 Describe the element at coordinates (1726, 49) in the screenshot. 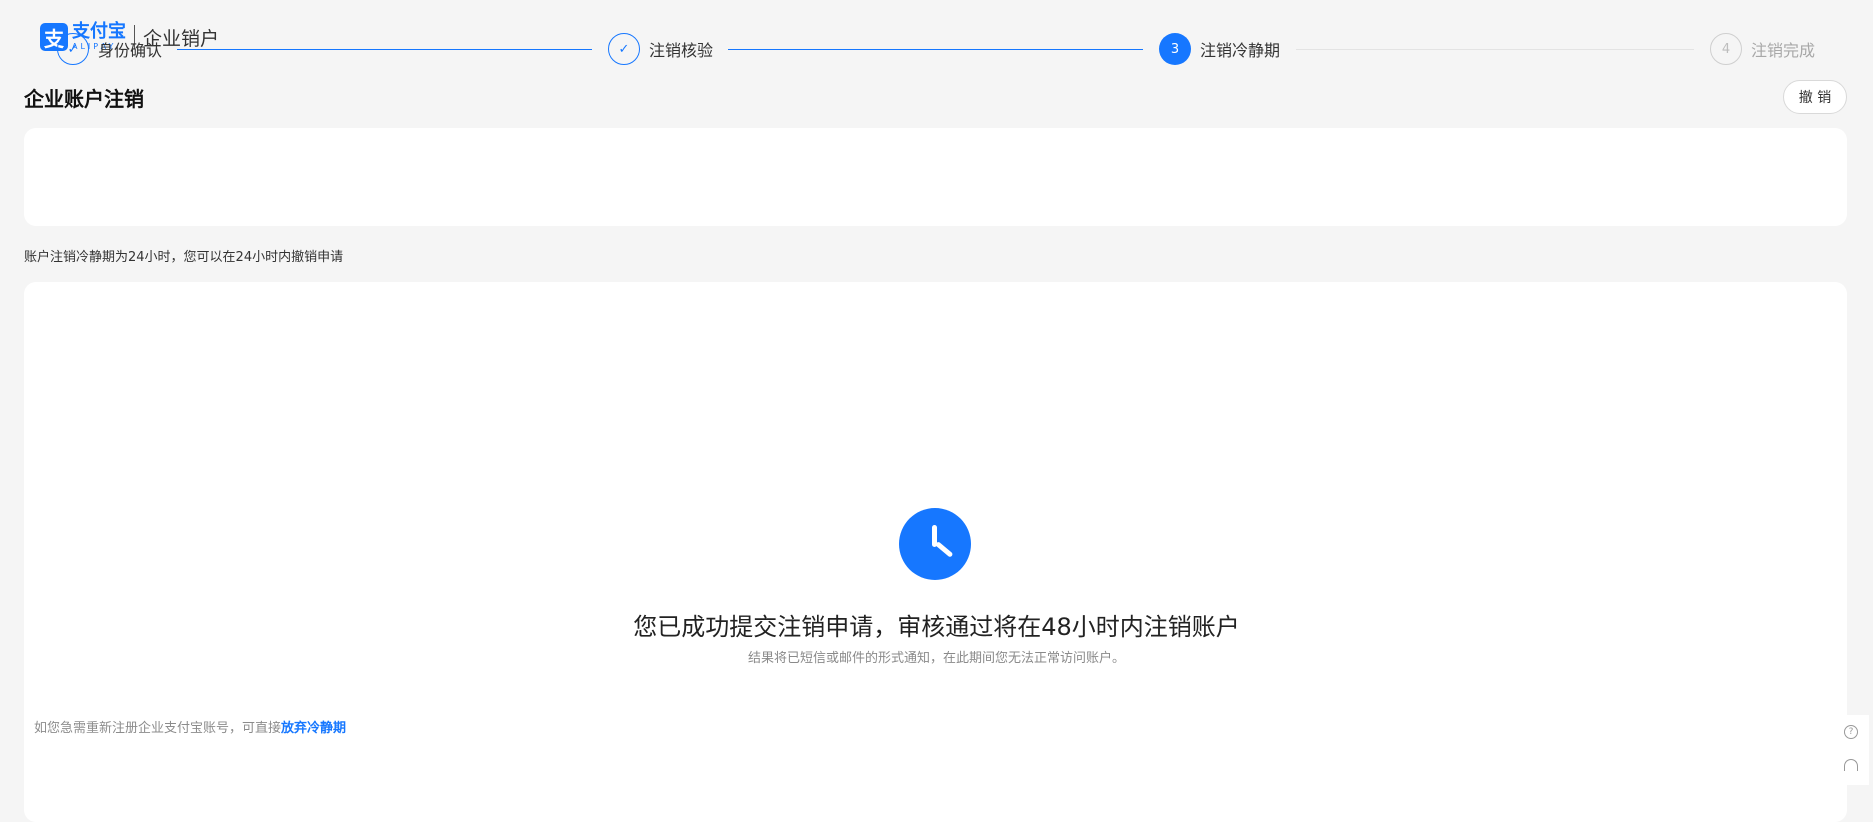

I see `step-number-badge: 4` at that location.